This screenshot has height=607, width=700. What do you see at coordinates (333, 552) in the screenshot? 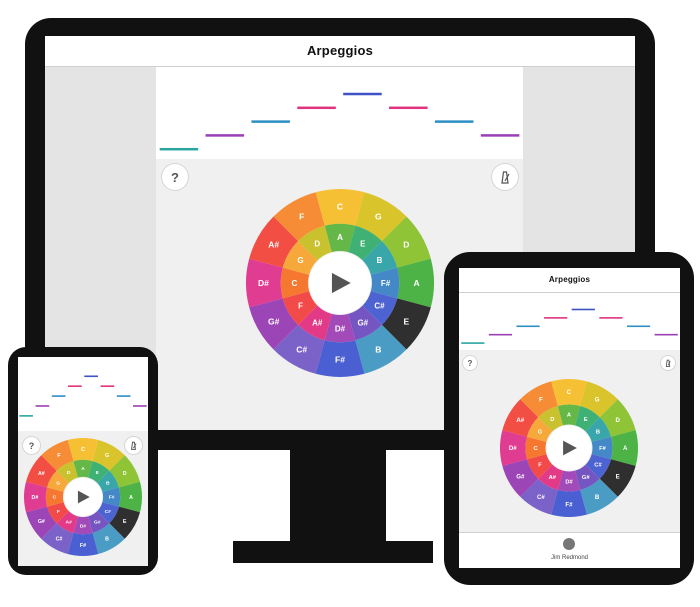
I see `monitor-base` at bounding box center [333, 552].